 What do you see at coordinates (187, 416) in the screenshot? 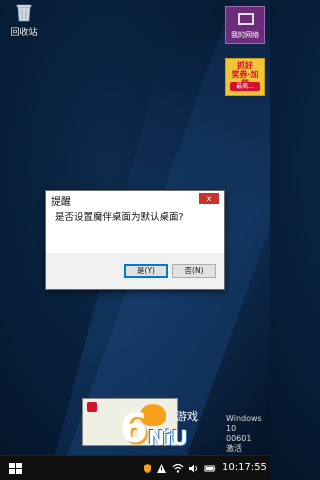
I see `watermark-game: 游戏` at bounding box center [187, 416].